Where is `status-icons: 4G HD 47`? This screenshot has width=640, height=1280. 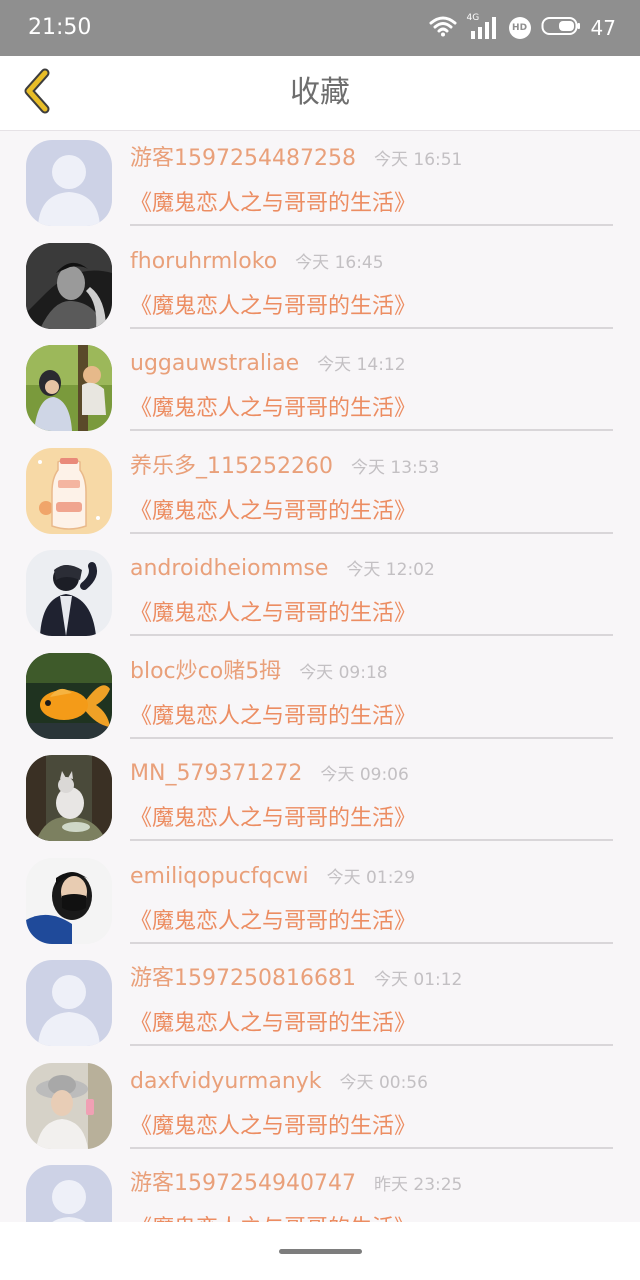 status-icons: 4G HD 47 is located at coordinates (522, 28).